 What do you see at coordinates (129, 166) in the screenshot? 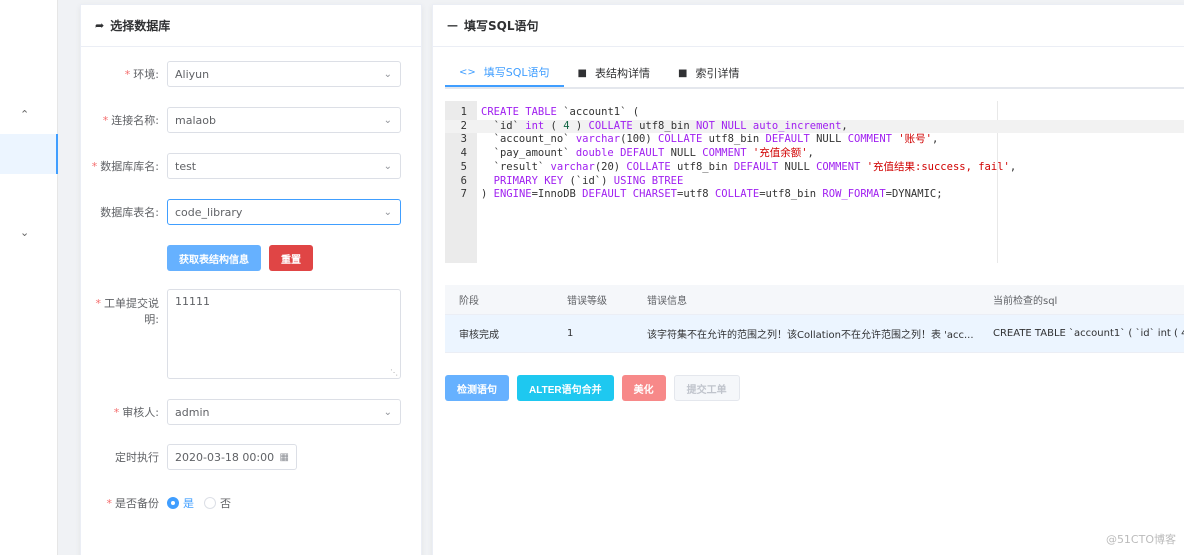
I see `db-label: 数据库库名:` at bounding box center [129, 166].